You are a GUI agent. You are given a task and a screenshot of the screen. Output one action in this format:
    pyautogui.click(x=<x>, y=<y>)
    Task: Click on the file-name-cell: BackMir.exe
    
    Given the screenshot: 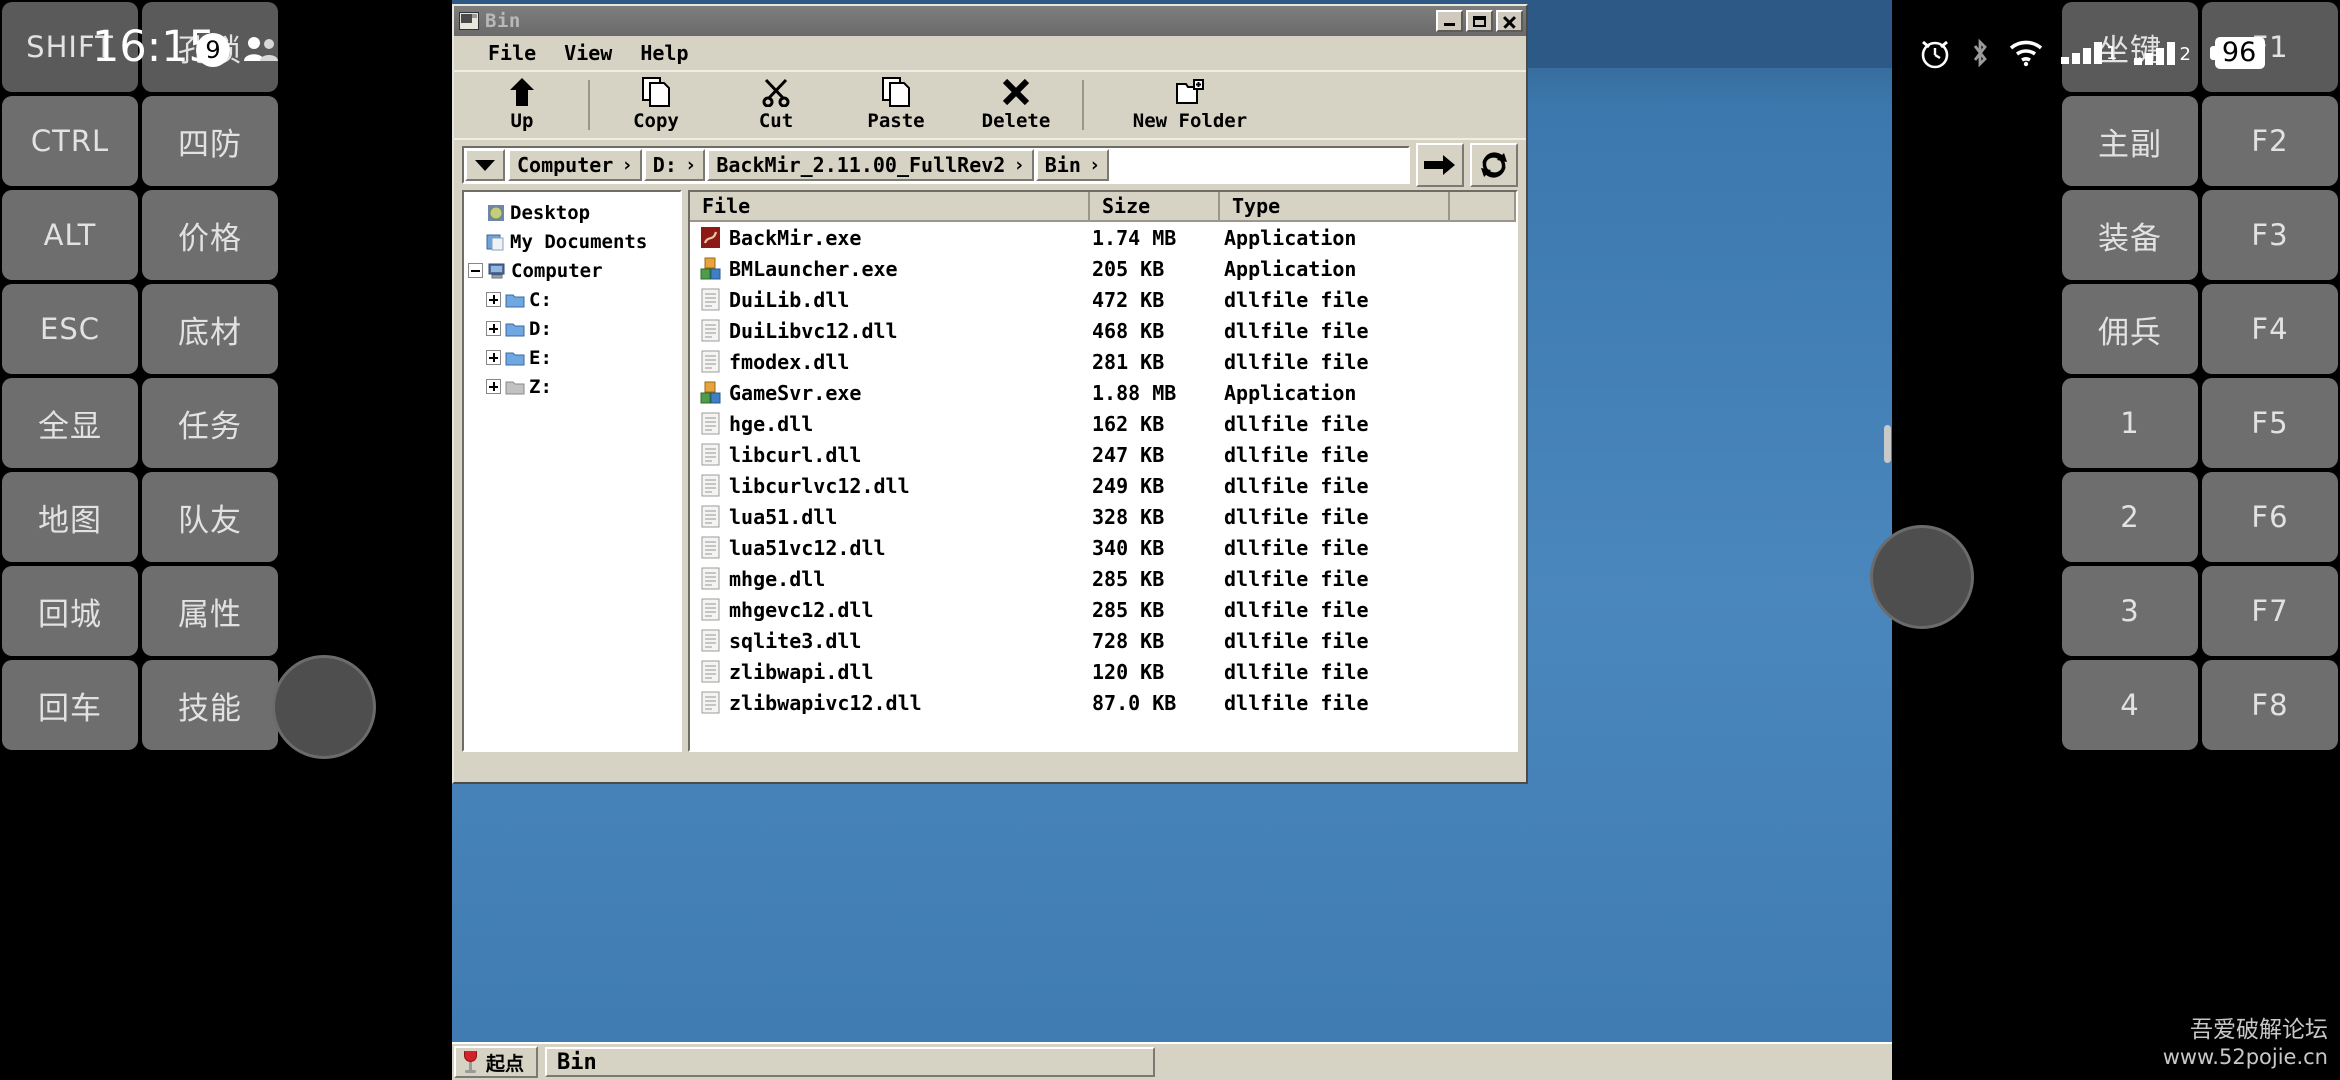 What is the action you would take?
    pyautogui.click(x=890, y=238)
    